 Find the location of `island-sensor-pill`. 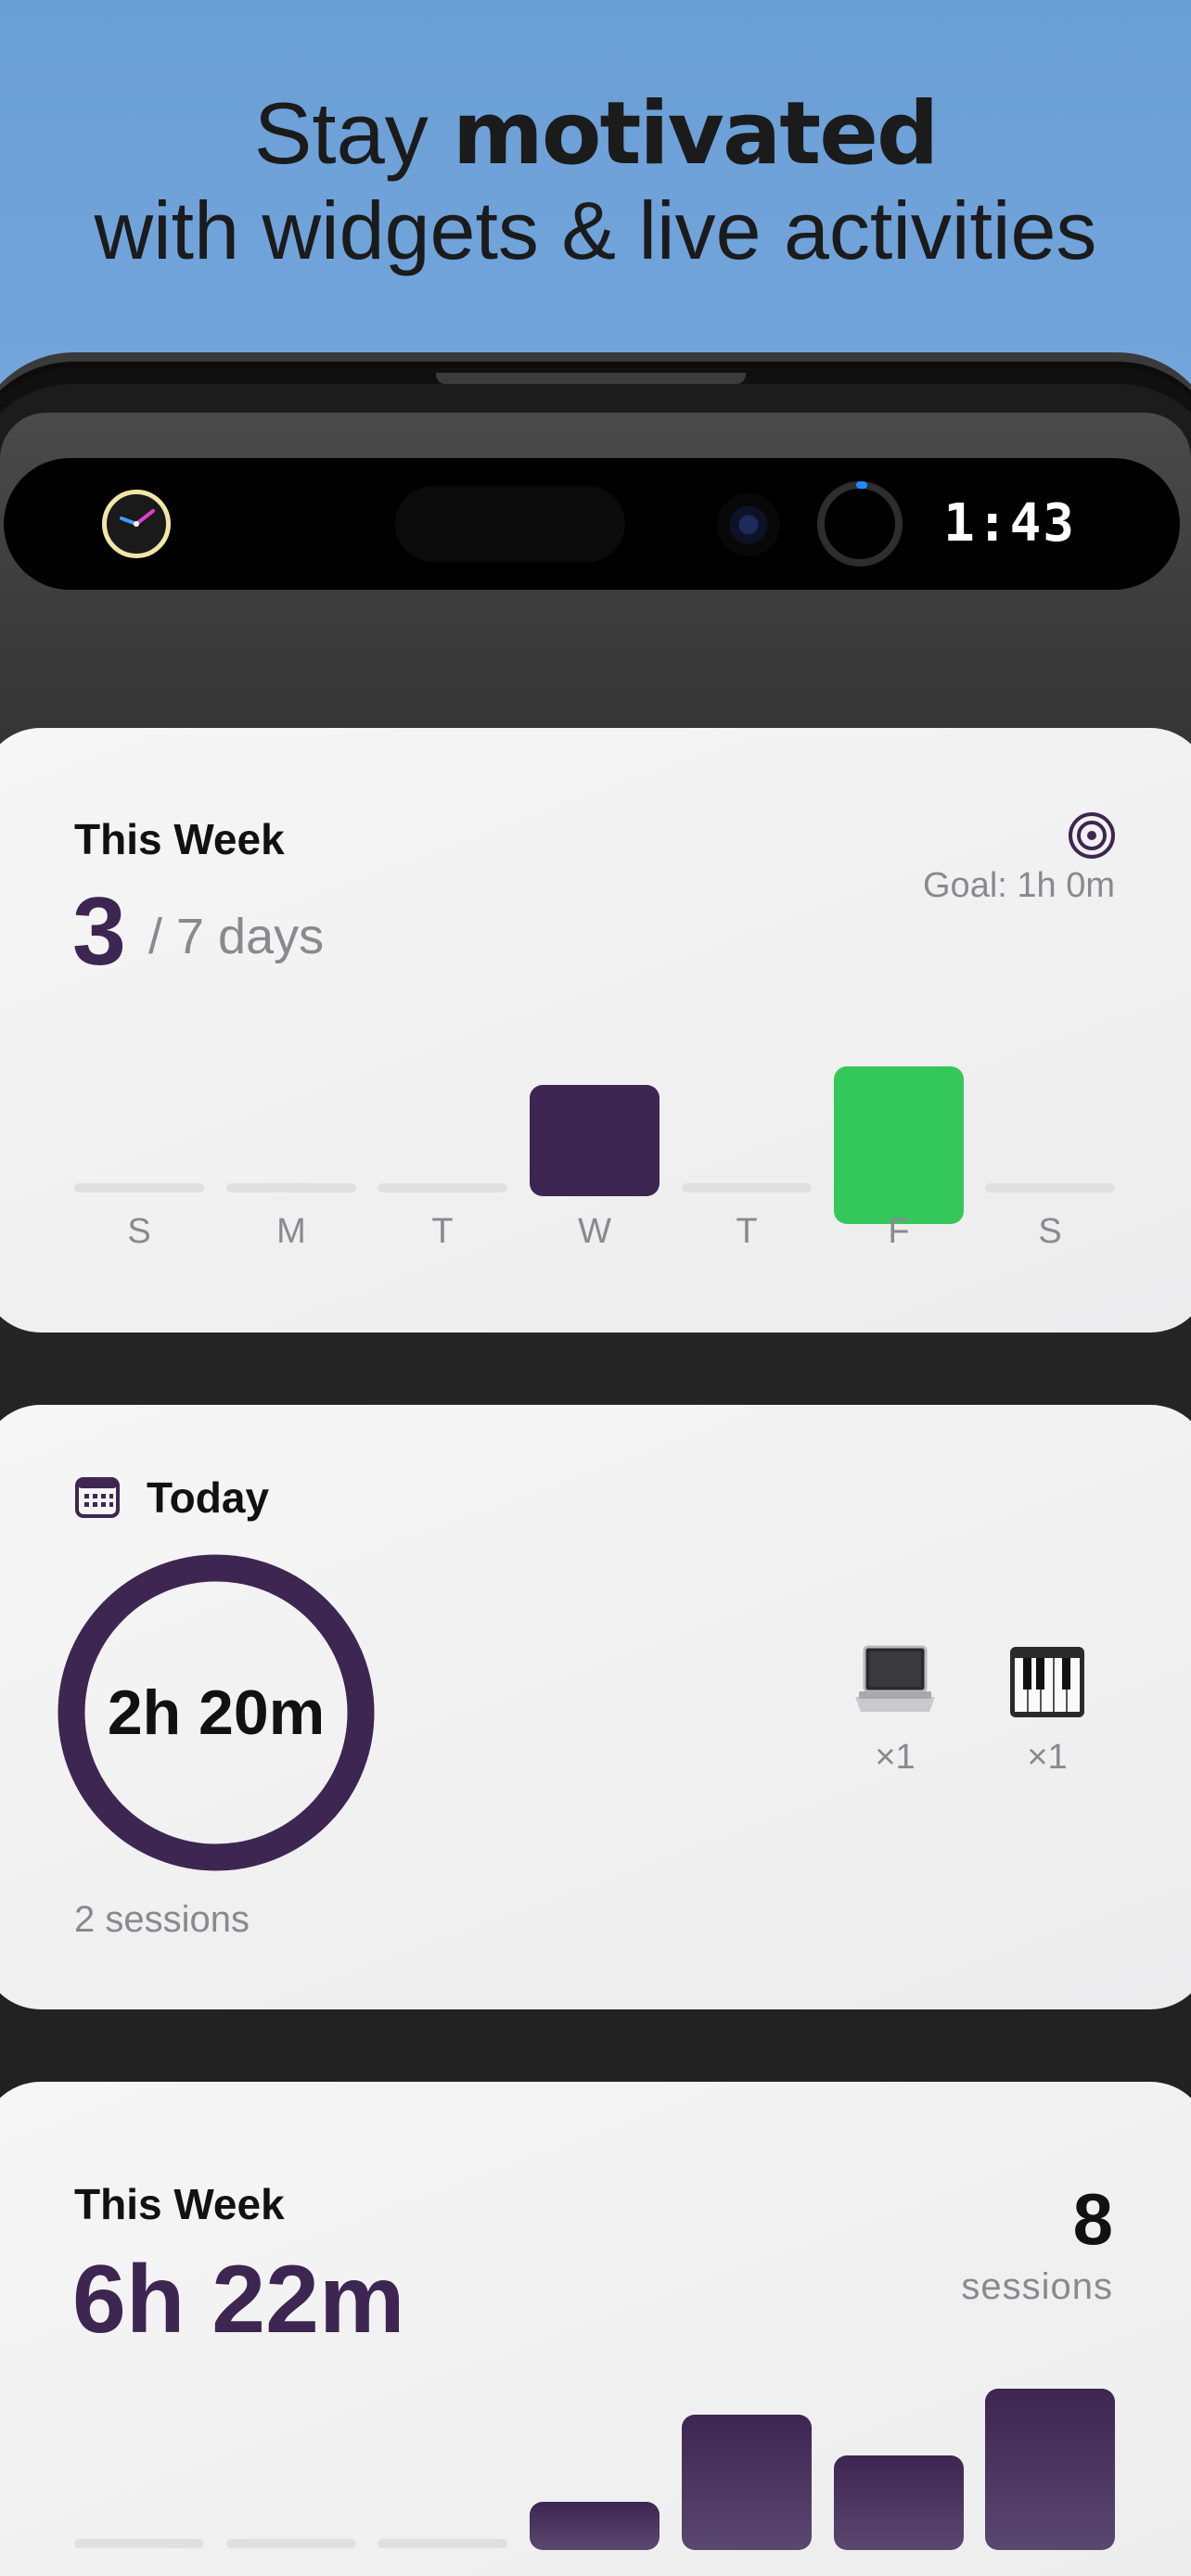

island-sensor-pill is located at coordinates (510, 524).